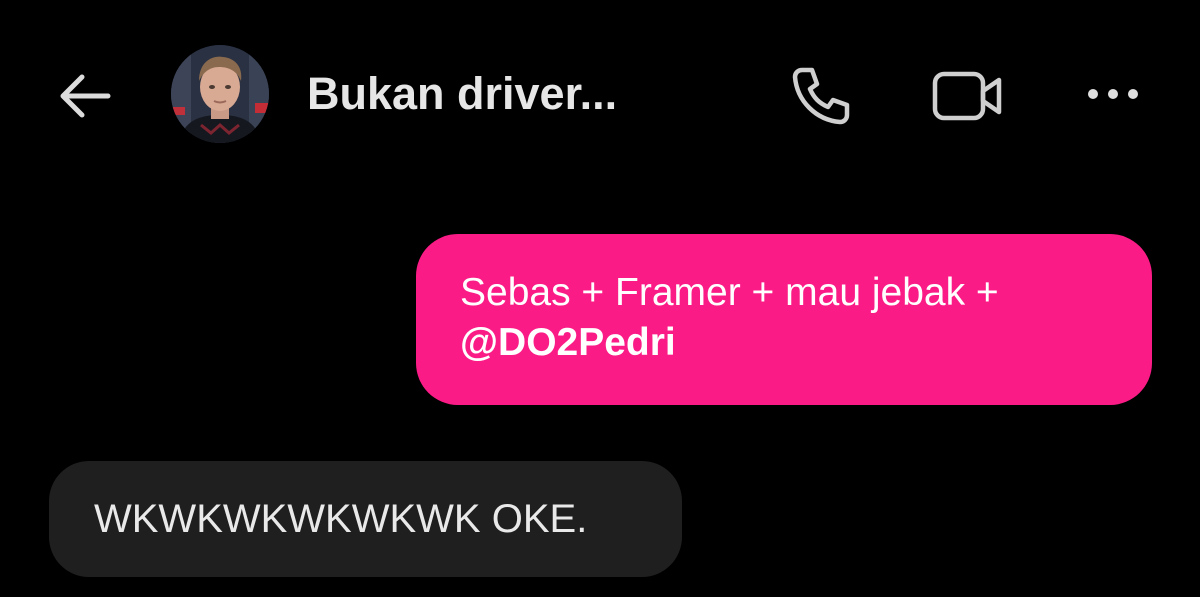 The height and width of the screenshot is (597, 1200). I want to click on avatar, so click(220, 94).